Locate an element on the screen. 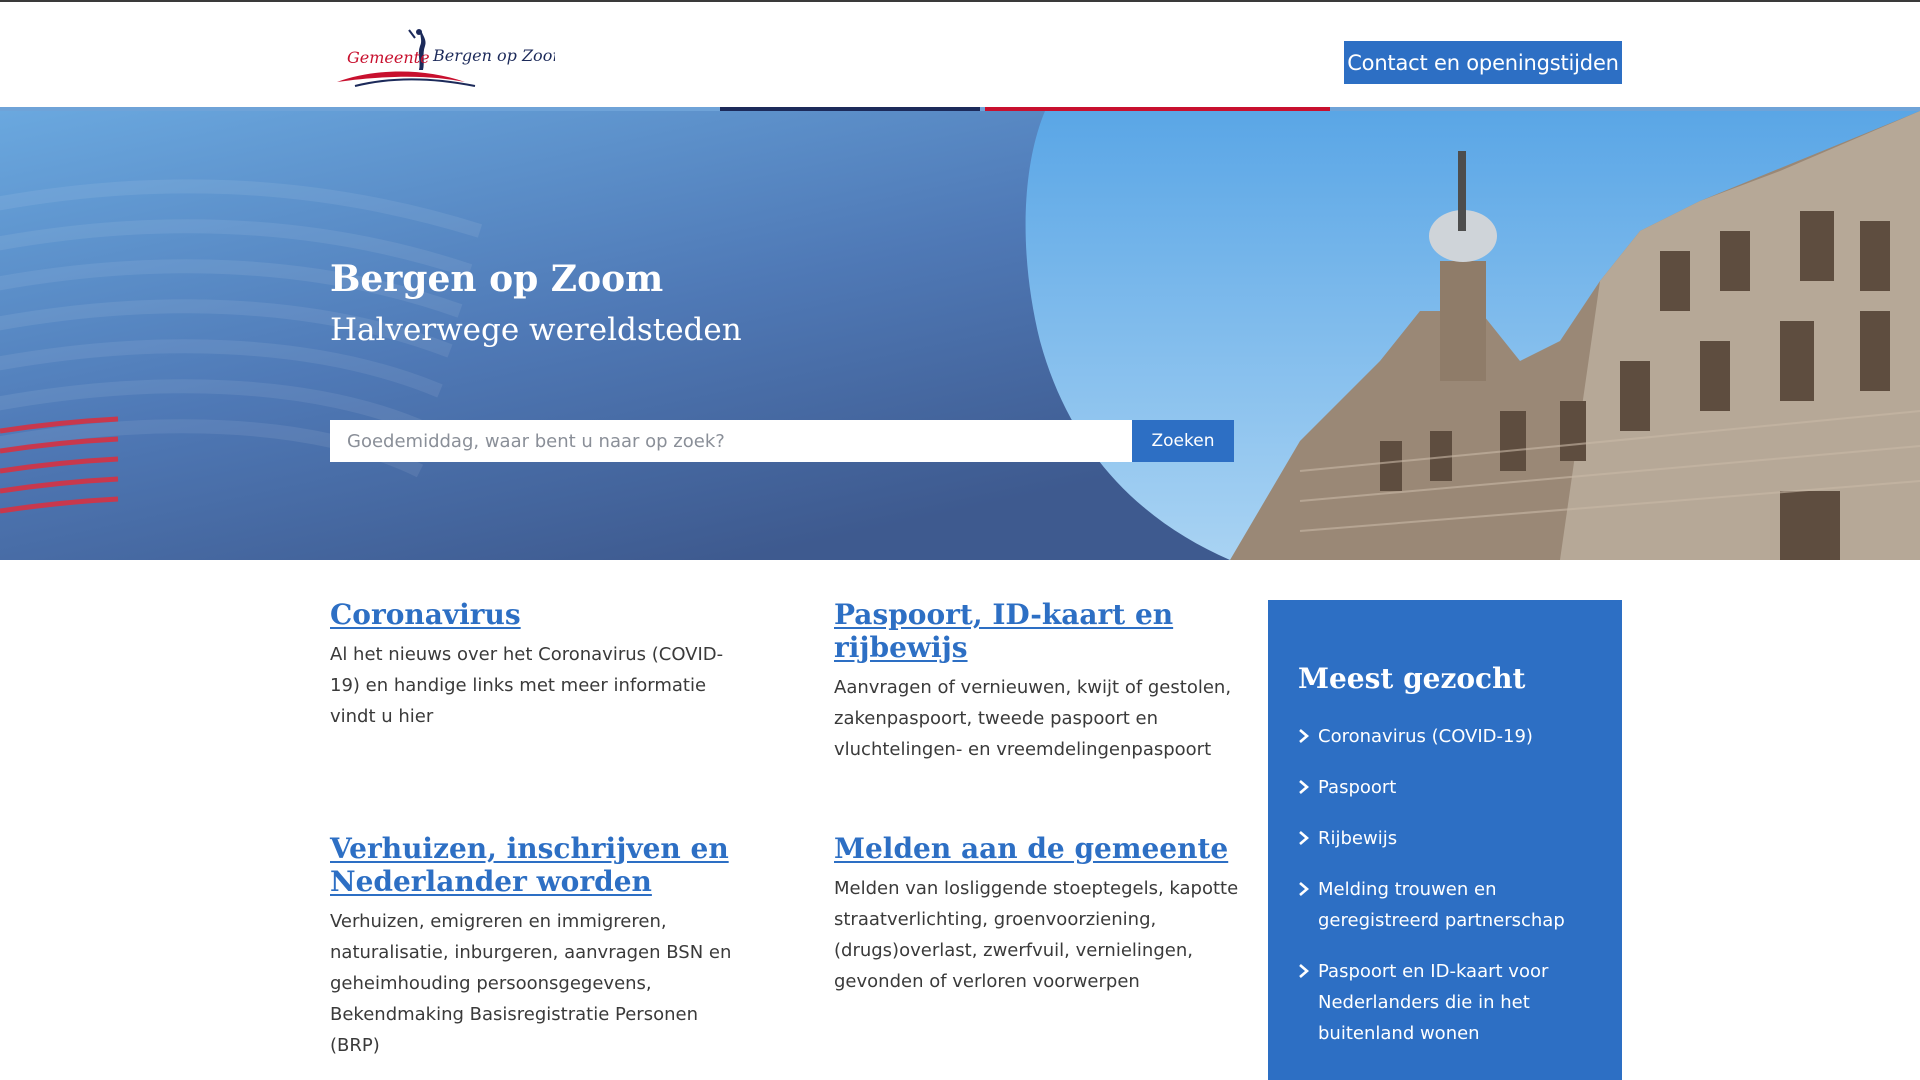 The width and height of the screenshot is (1920, 1080). municipality-logo: Gemeente Bergen op Zoom is located at coordinates (445, 59).